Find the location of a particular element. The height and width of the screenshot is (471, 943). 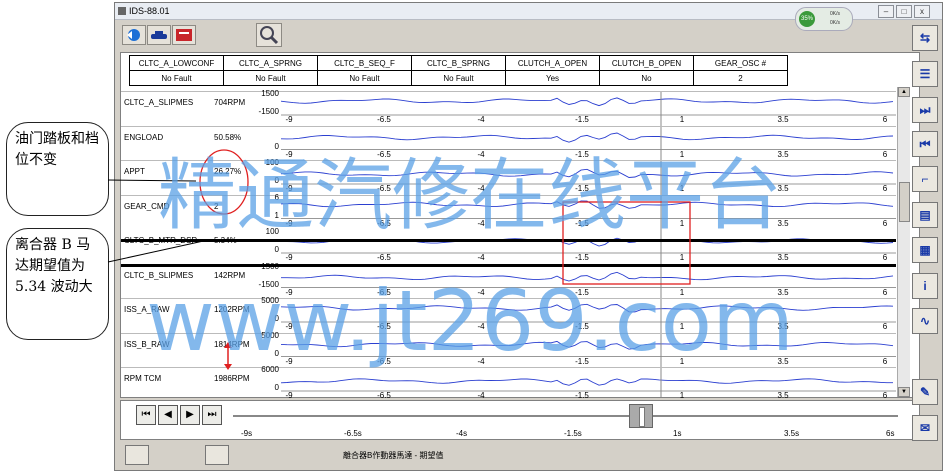

pid-list-icon: ▤ is located at coordinates (925, 215).